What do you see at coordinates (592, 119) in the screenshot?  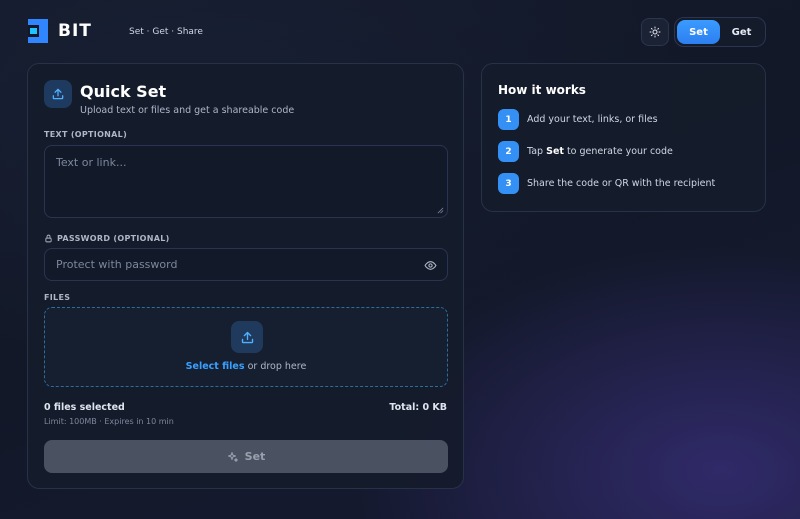 I see `step-text: Add your text, links, or files` at bounding box center [592, 119].